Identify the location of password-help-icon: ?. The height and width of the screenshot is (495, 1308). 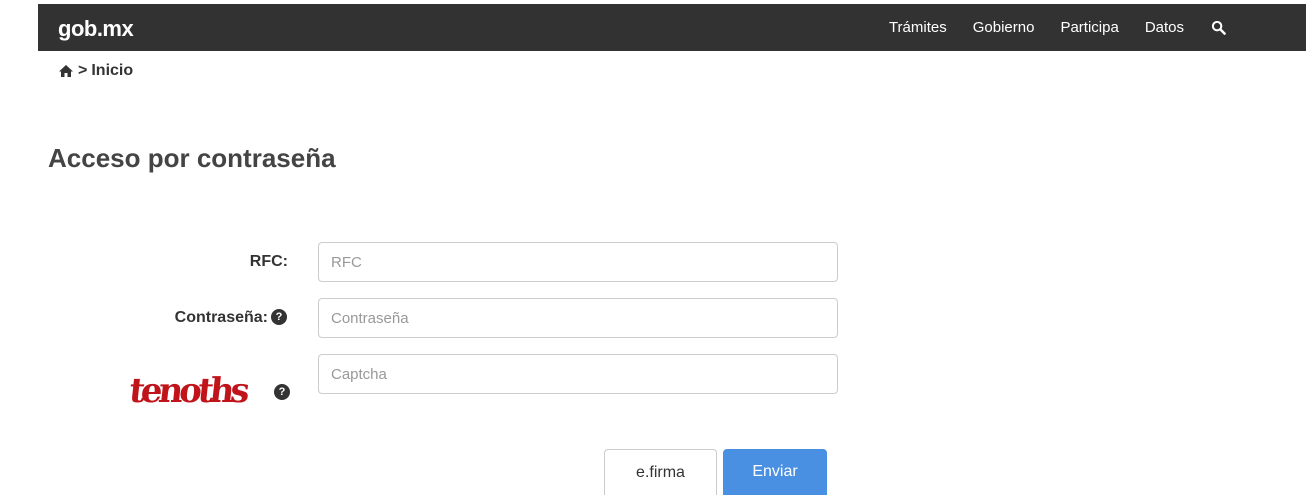
(279, 317).